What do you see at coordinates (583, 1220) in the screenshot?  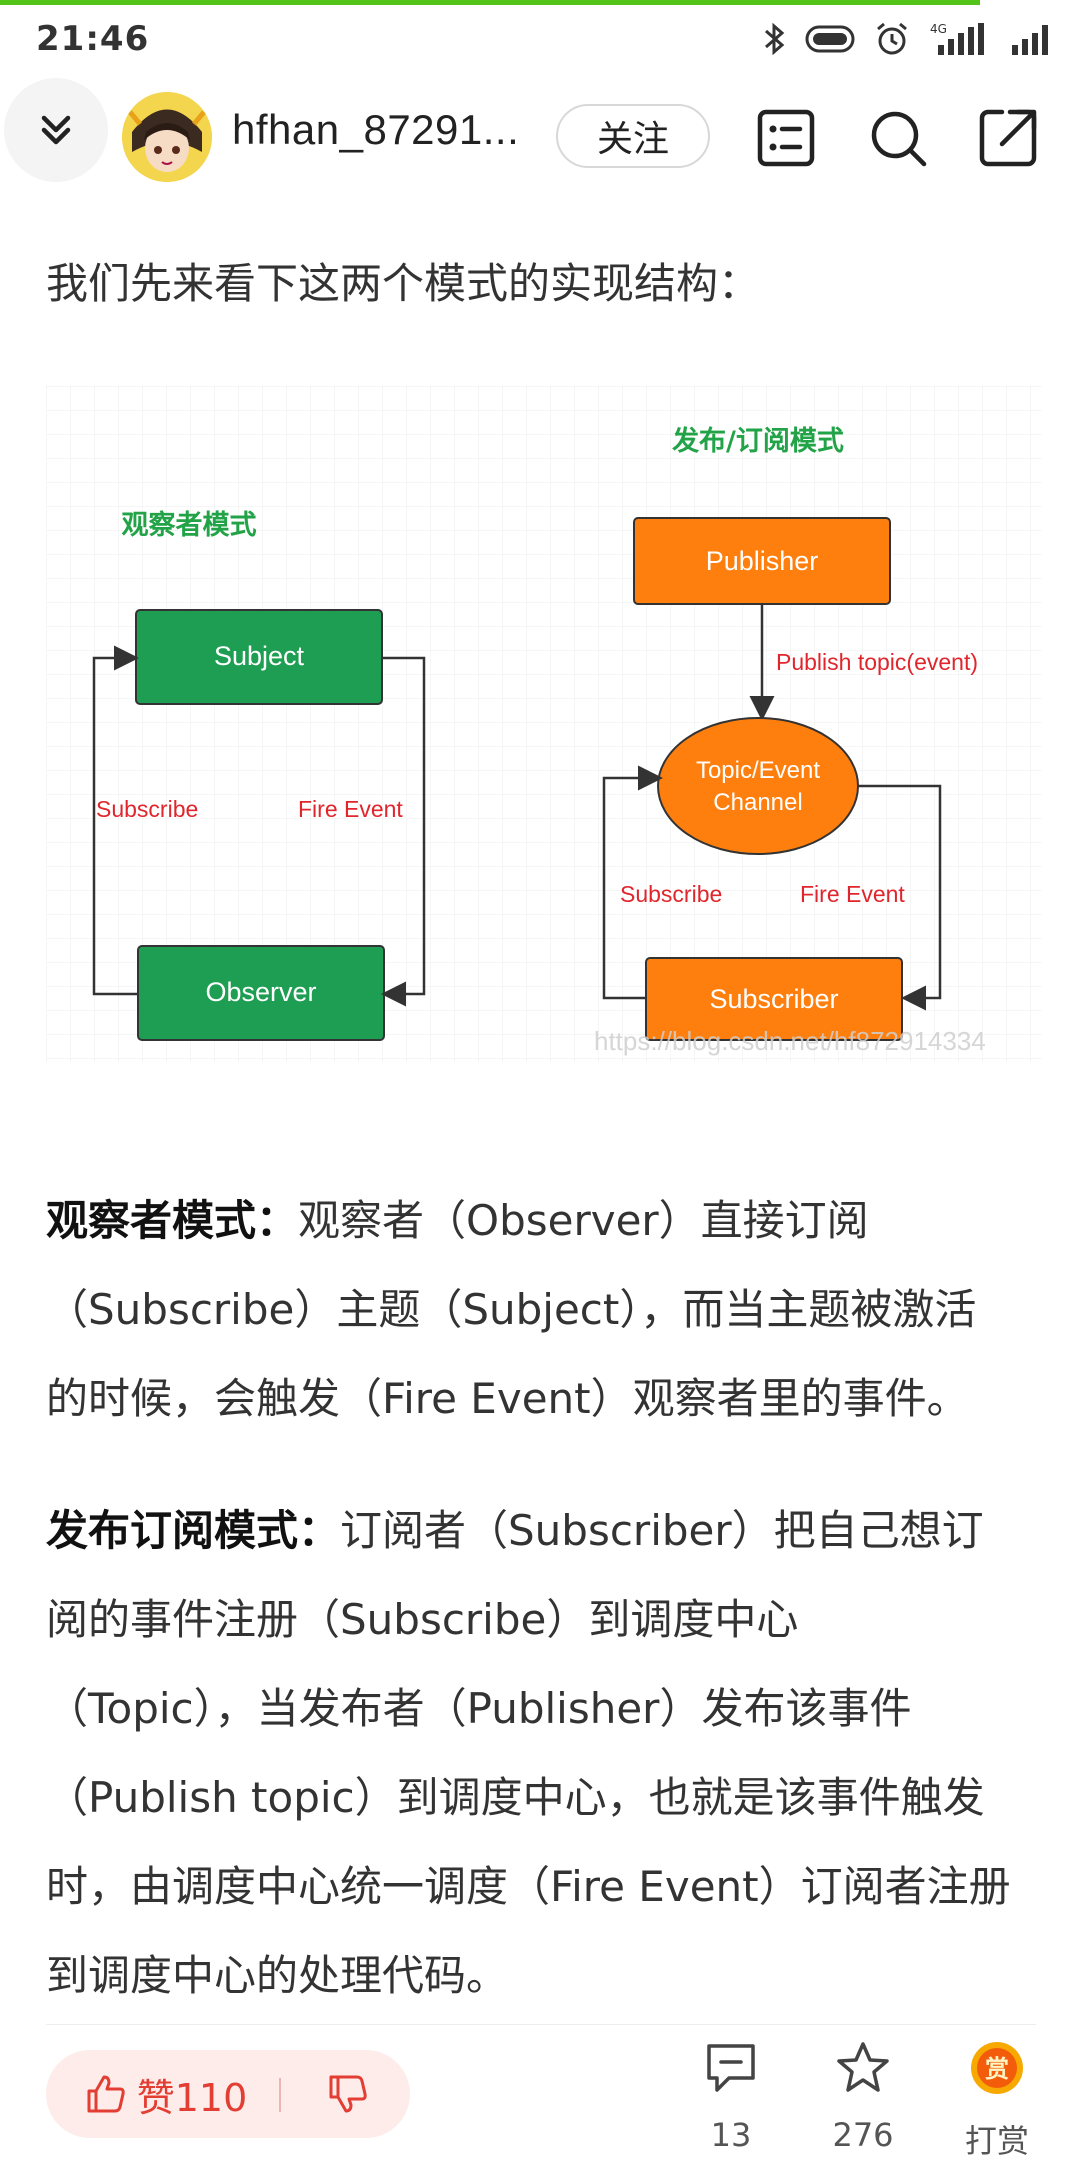 I see `para1-text-1: 观察者（Observer）直接订阅` at bounding box center [583, 1220].